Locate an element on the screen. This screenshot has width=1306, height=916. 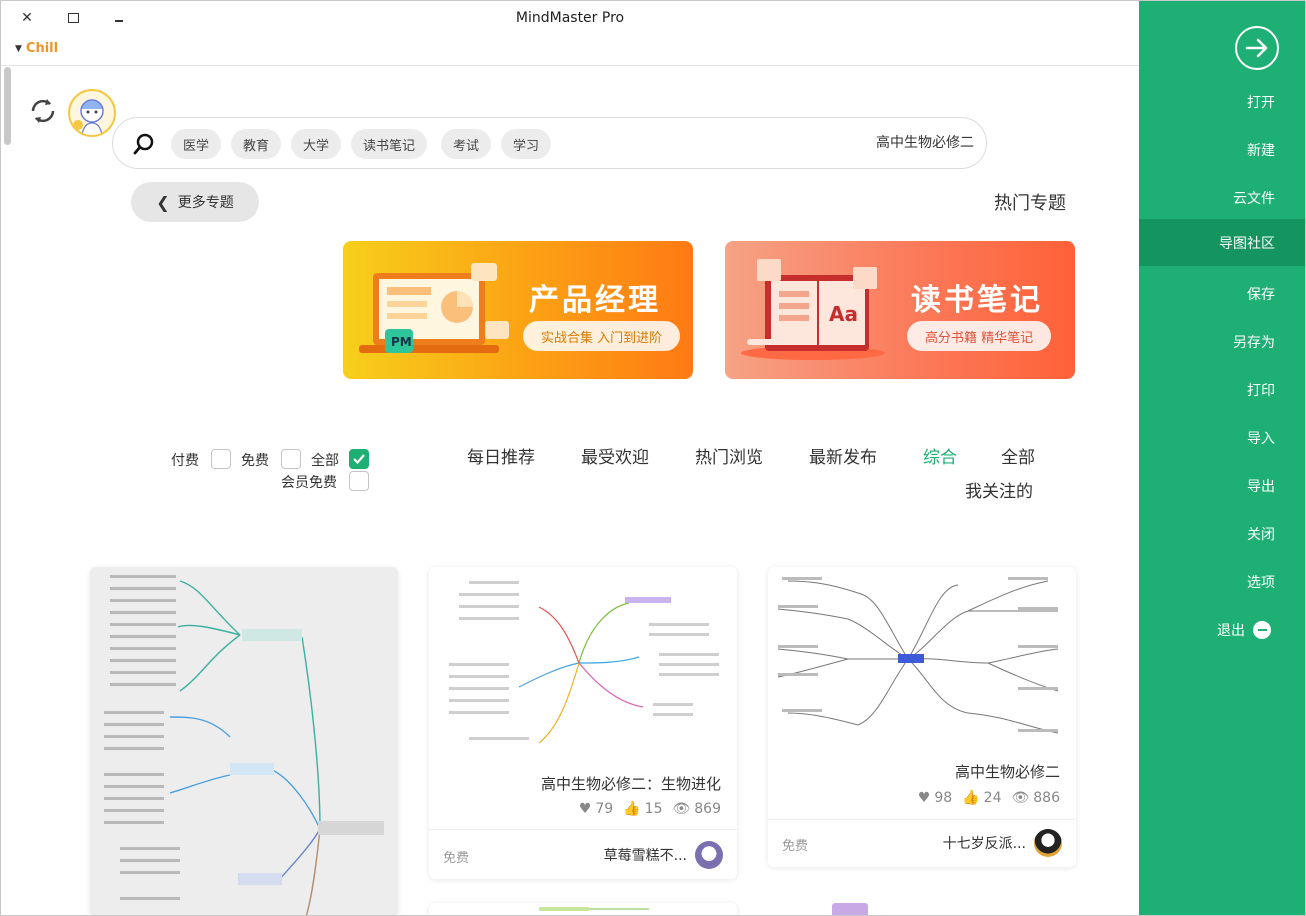
banner-product-manager: PM 产品经理 实战合集 入门到进阶 is located at coordinates (518, 310).